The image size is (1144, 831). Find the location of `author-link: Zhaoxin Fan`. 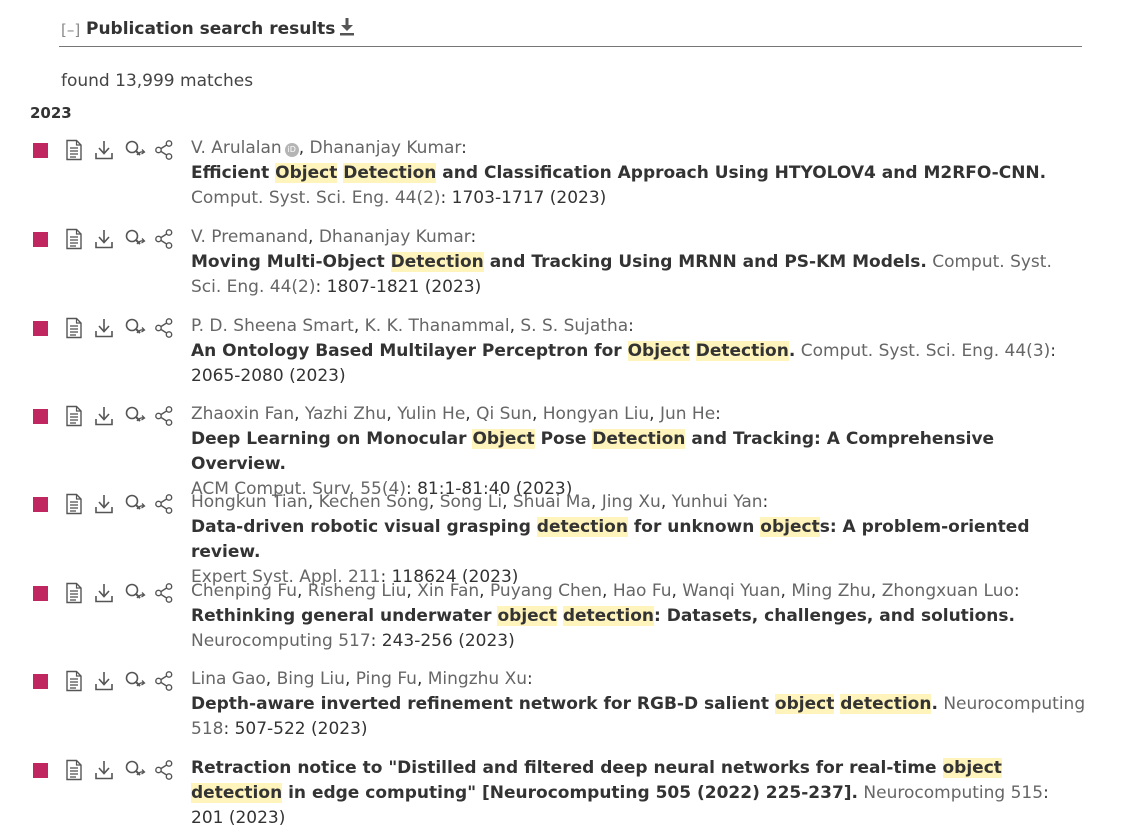

author-link: Zhaoxin Fan is located at coordinates (242, 414).